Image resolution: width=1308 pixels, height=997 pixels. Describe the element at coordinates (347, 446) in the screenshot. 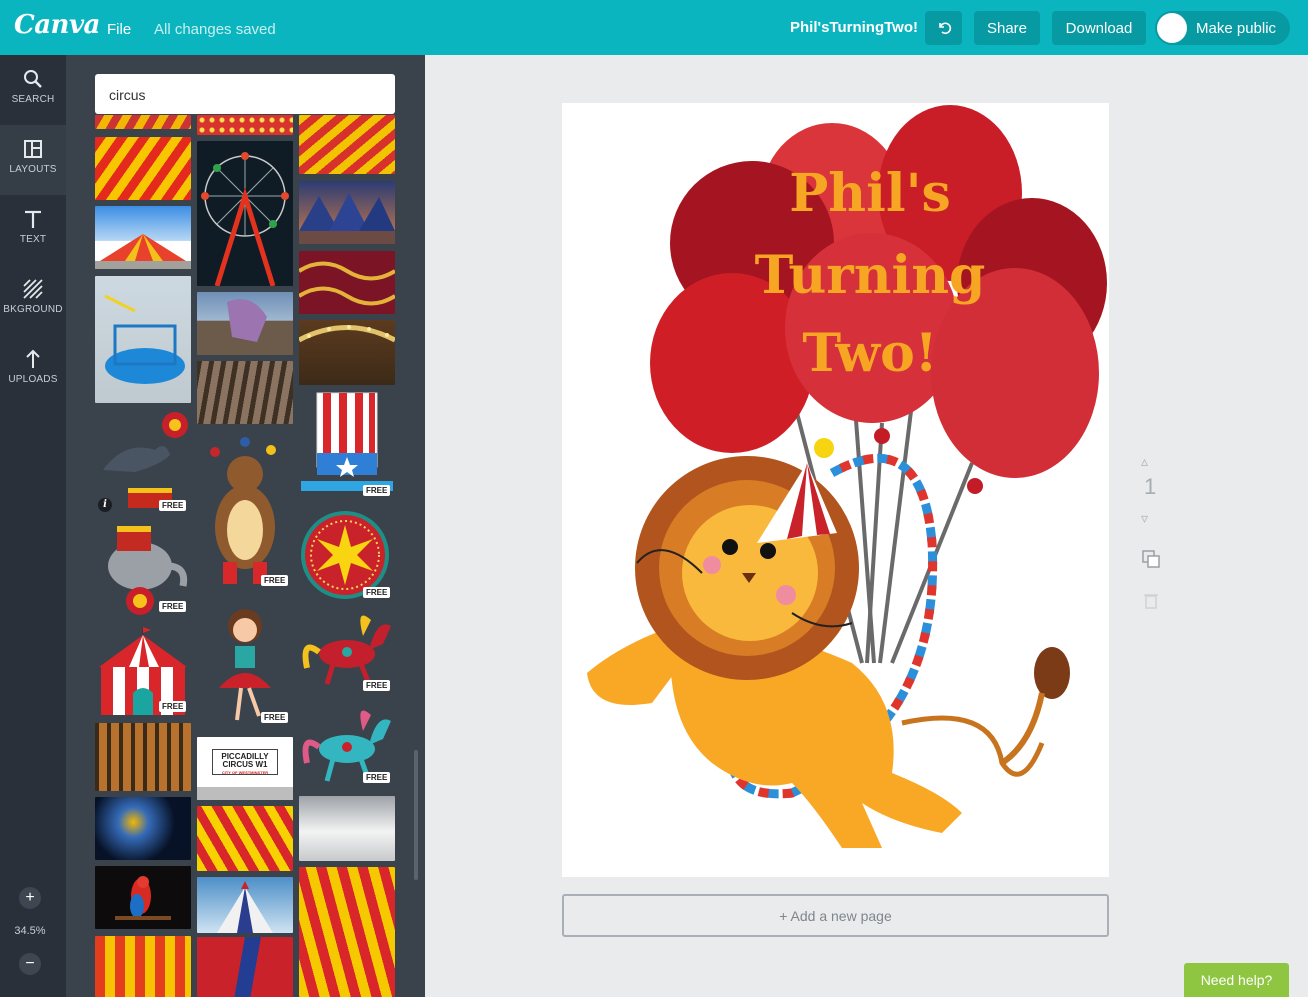

I see `clipart-tophat: FREE` at that location.